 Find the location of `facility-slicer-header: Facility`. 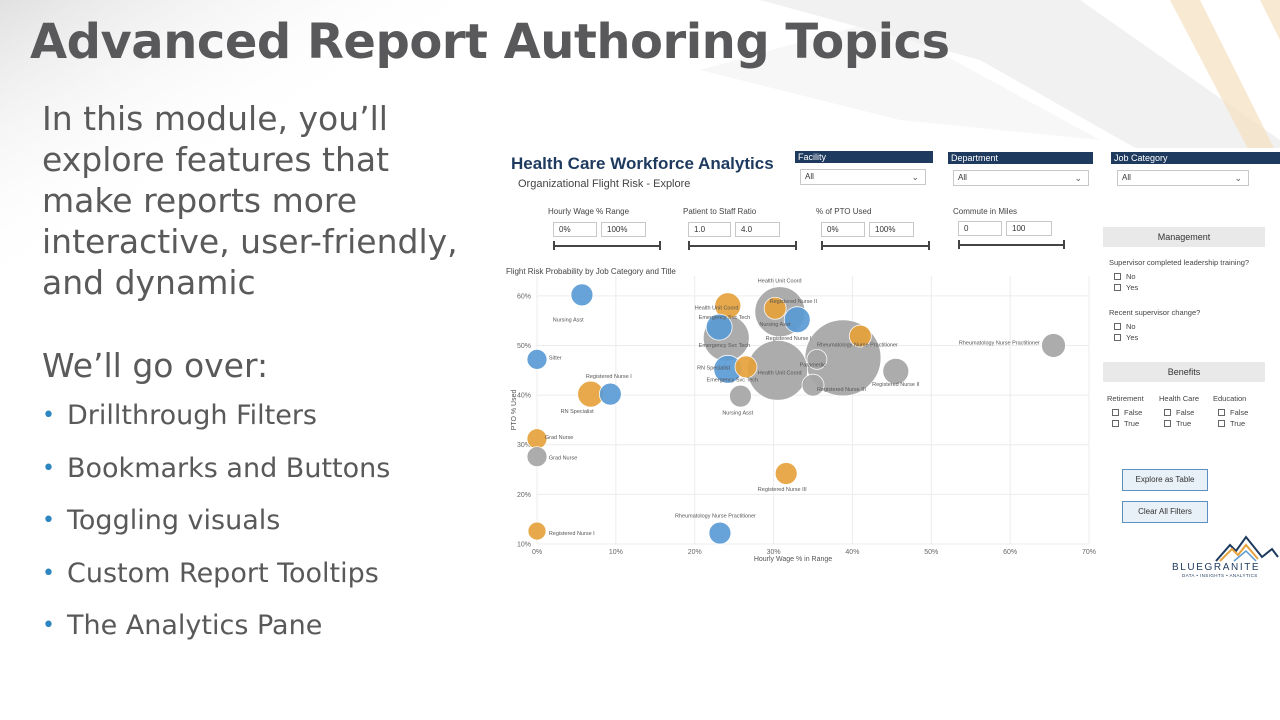

facility-slicer-header: Facility is located at coordinates (864, 157).